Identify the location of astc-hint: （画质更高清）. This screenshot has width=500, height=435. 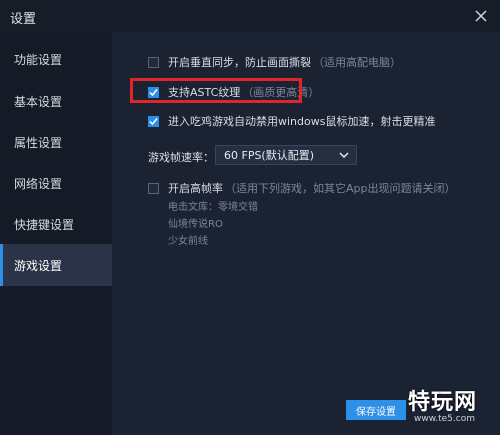
(281, 92).